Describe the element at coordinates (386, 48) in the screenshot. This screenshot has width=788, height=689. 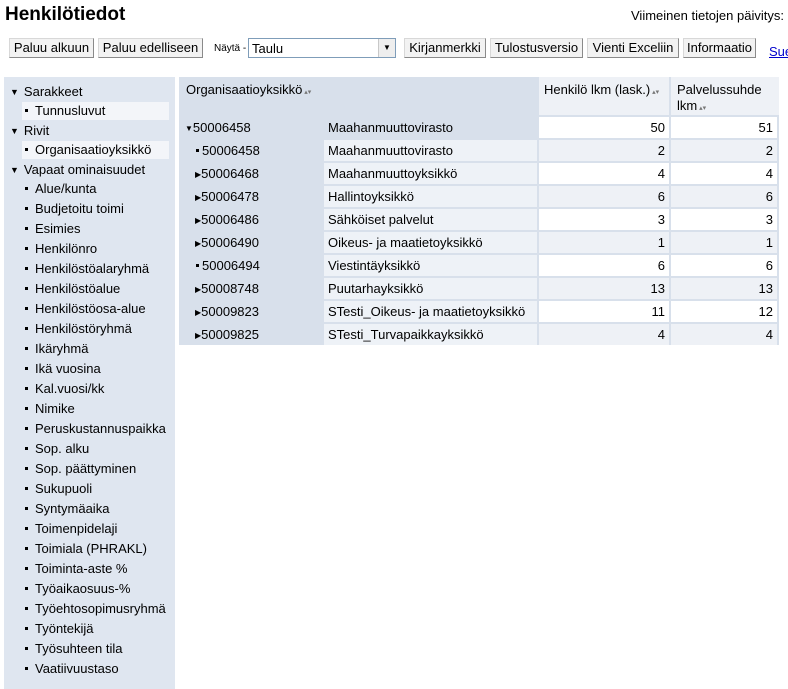
I see `chevron-down-icon: ▼` at that location.